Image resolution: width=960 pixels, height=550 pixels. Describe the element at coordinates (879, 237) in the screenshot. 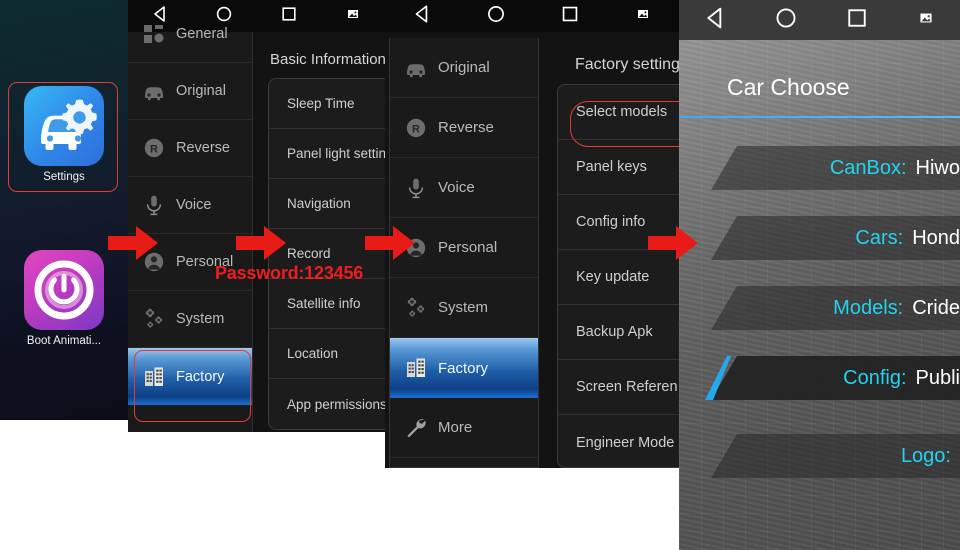

I see `row-key: Cars:` at that location.